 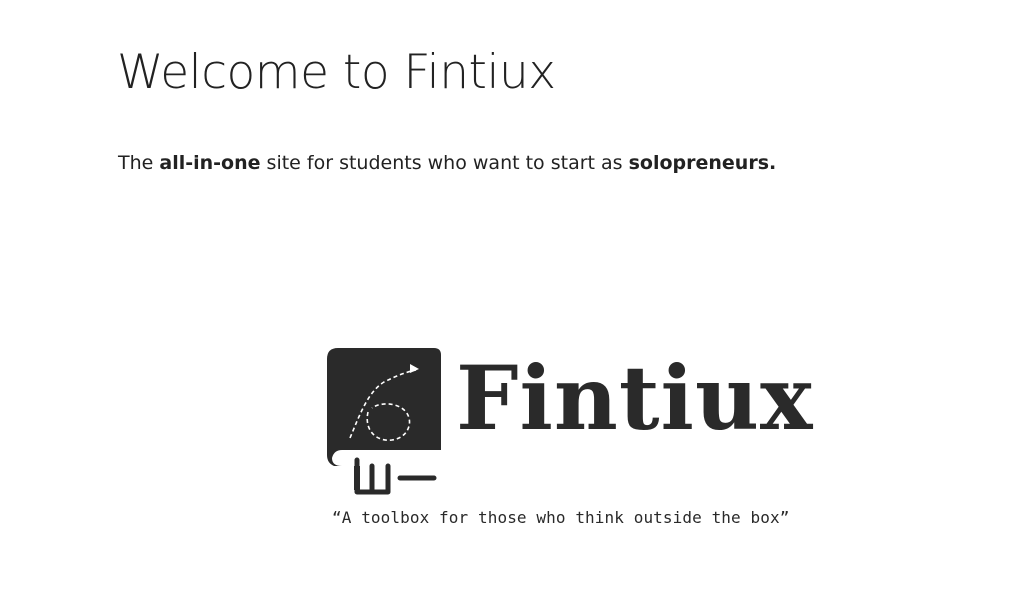 I want to click on book-with-dashed-arrow-icon, so click(x=384, y=421).